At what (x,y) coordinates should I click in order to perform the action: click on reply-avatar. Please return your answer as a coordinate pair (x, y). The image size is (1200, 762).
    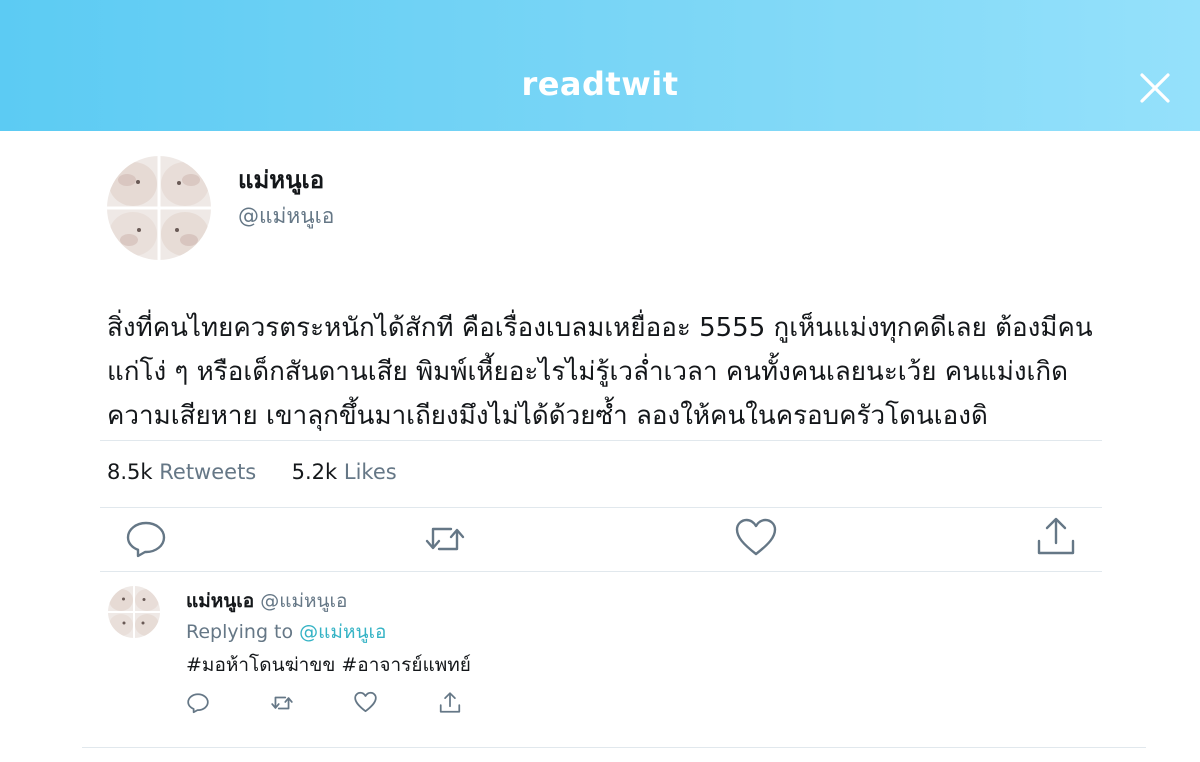
    Looking at the image, I should click on (134, 612).